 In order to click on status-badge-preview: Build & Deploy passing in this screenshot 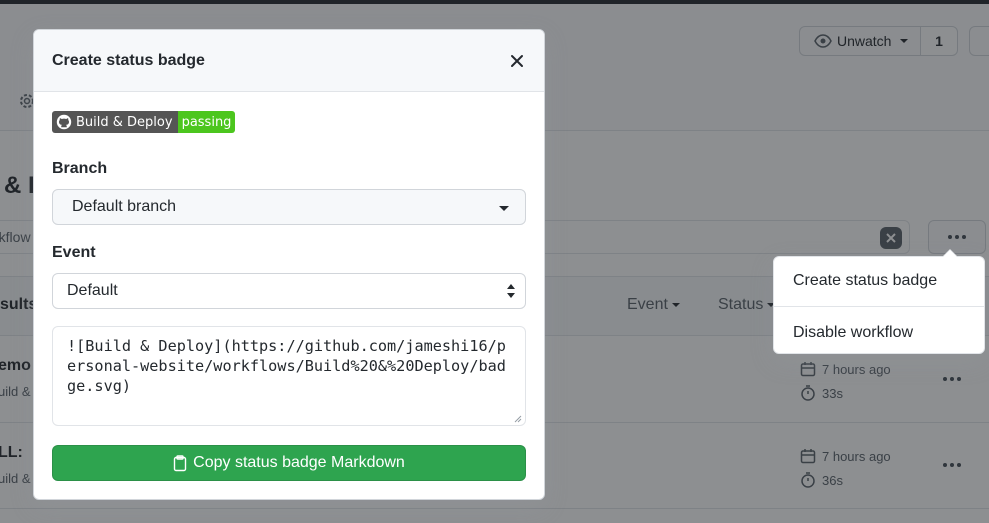, I will do `click(144, 122)`.